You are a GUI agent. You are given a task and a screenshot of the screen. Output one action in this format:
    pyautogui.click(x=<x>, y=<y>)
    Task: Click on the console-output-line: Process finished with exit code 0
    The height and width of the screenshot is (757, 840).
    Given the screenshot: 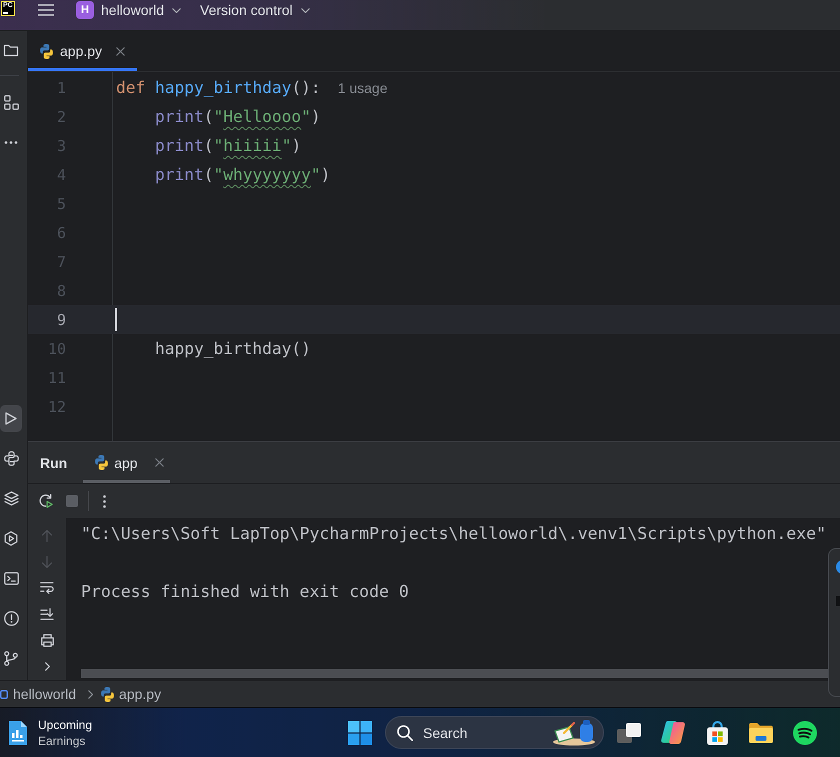 What is the action you would take?
    pyautogui.click(x=245, y=592)
    